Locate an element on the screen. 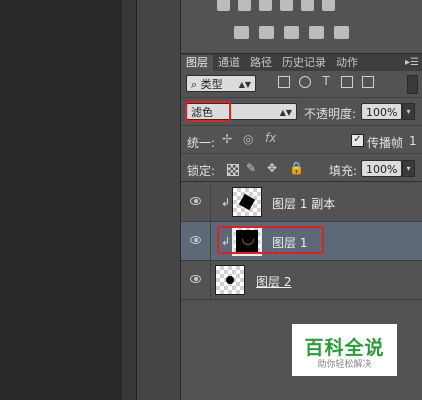  tab-actions: 动作 is located at coordinates (347, 63).